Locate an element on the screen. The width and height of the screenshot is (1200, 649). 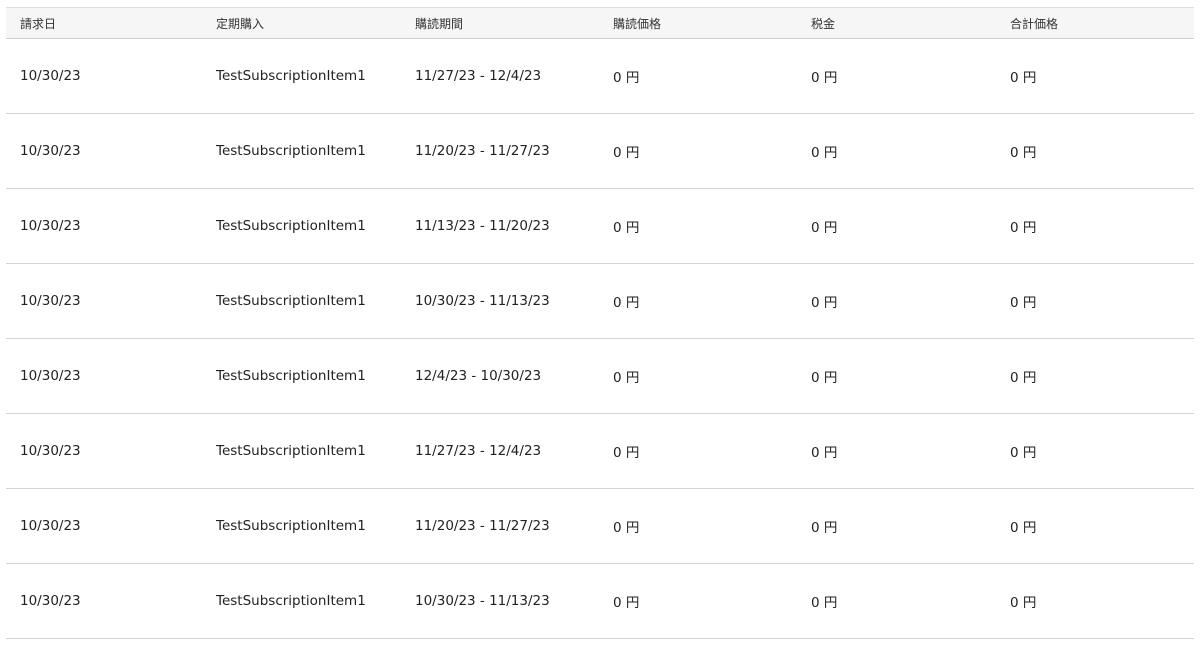
column-header-billing-date: 請求日 is located at coordinates (38, 23).